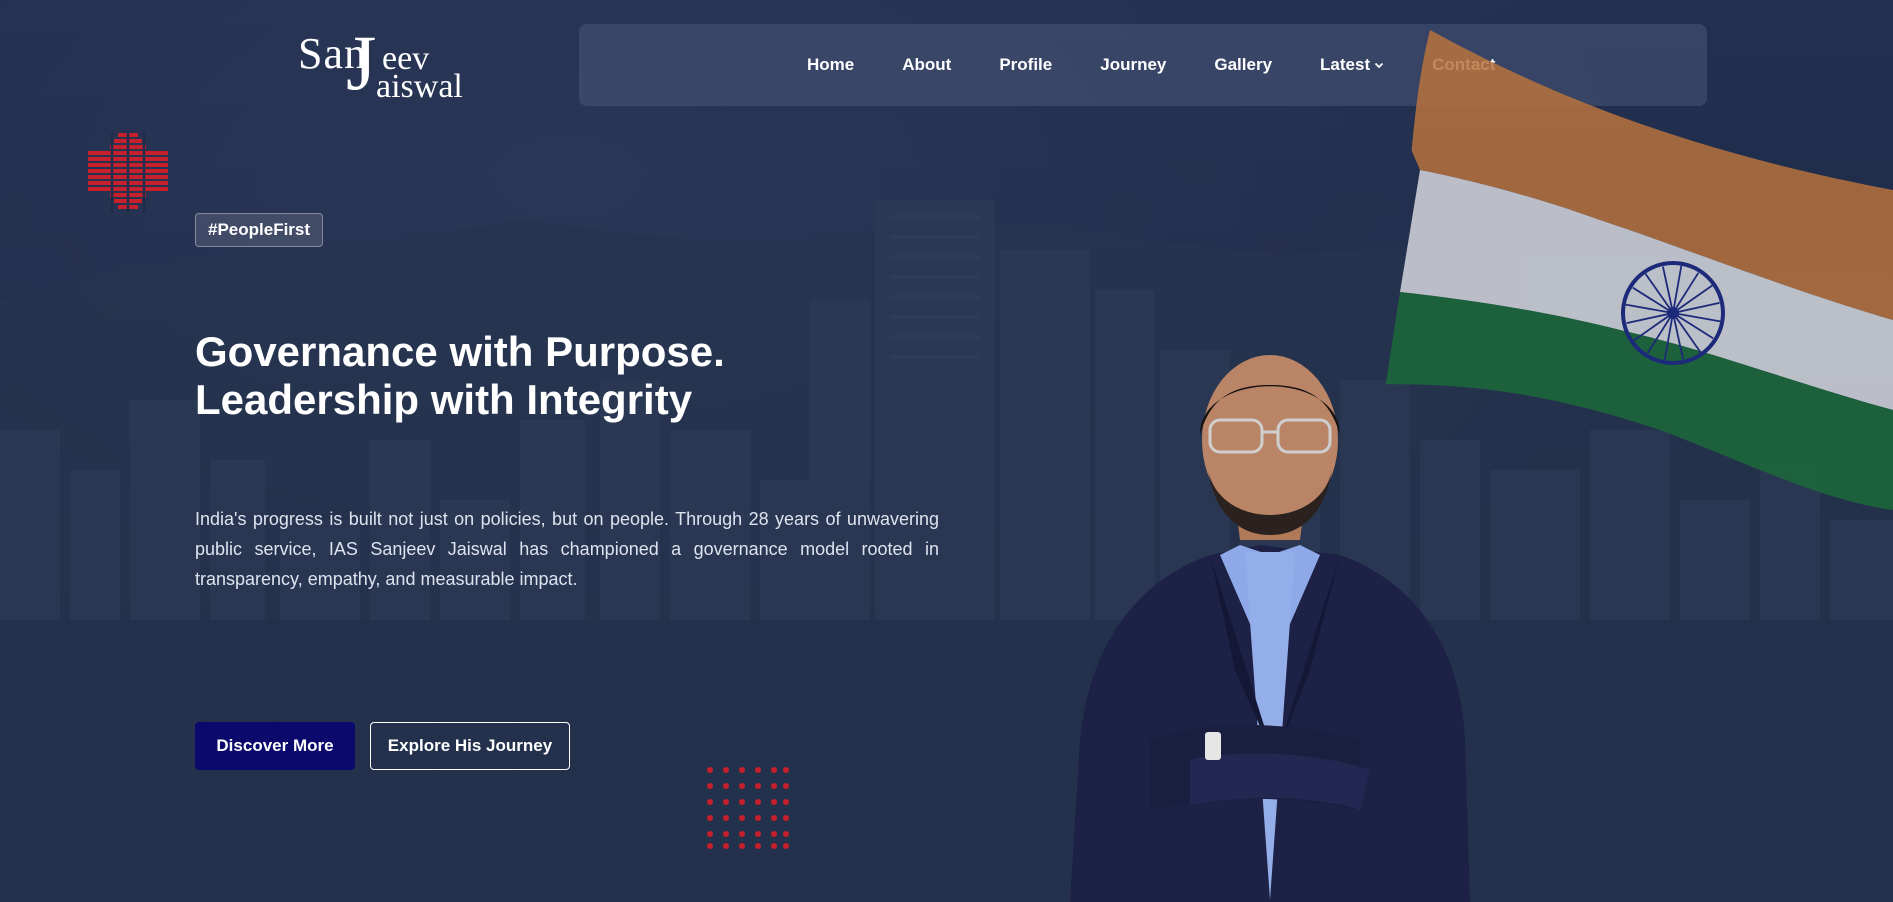  What do you see at coordinates (388, 62) in the screenshot?
I see `site-logo: San J eev aiswal` at bounding box center [388, 62].